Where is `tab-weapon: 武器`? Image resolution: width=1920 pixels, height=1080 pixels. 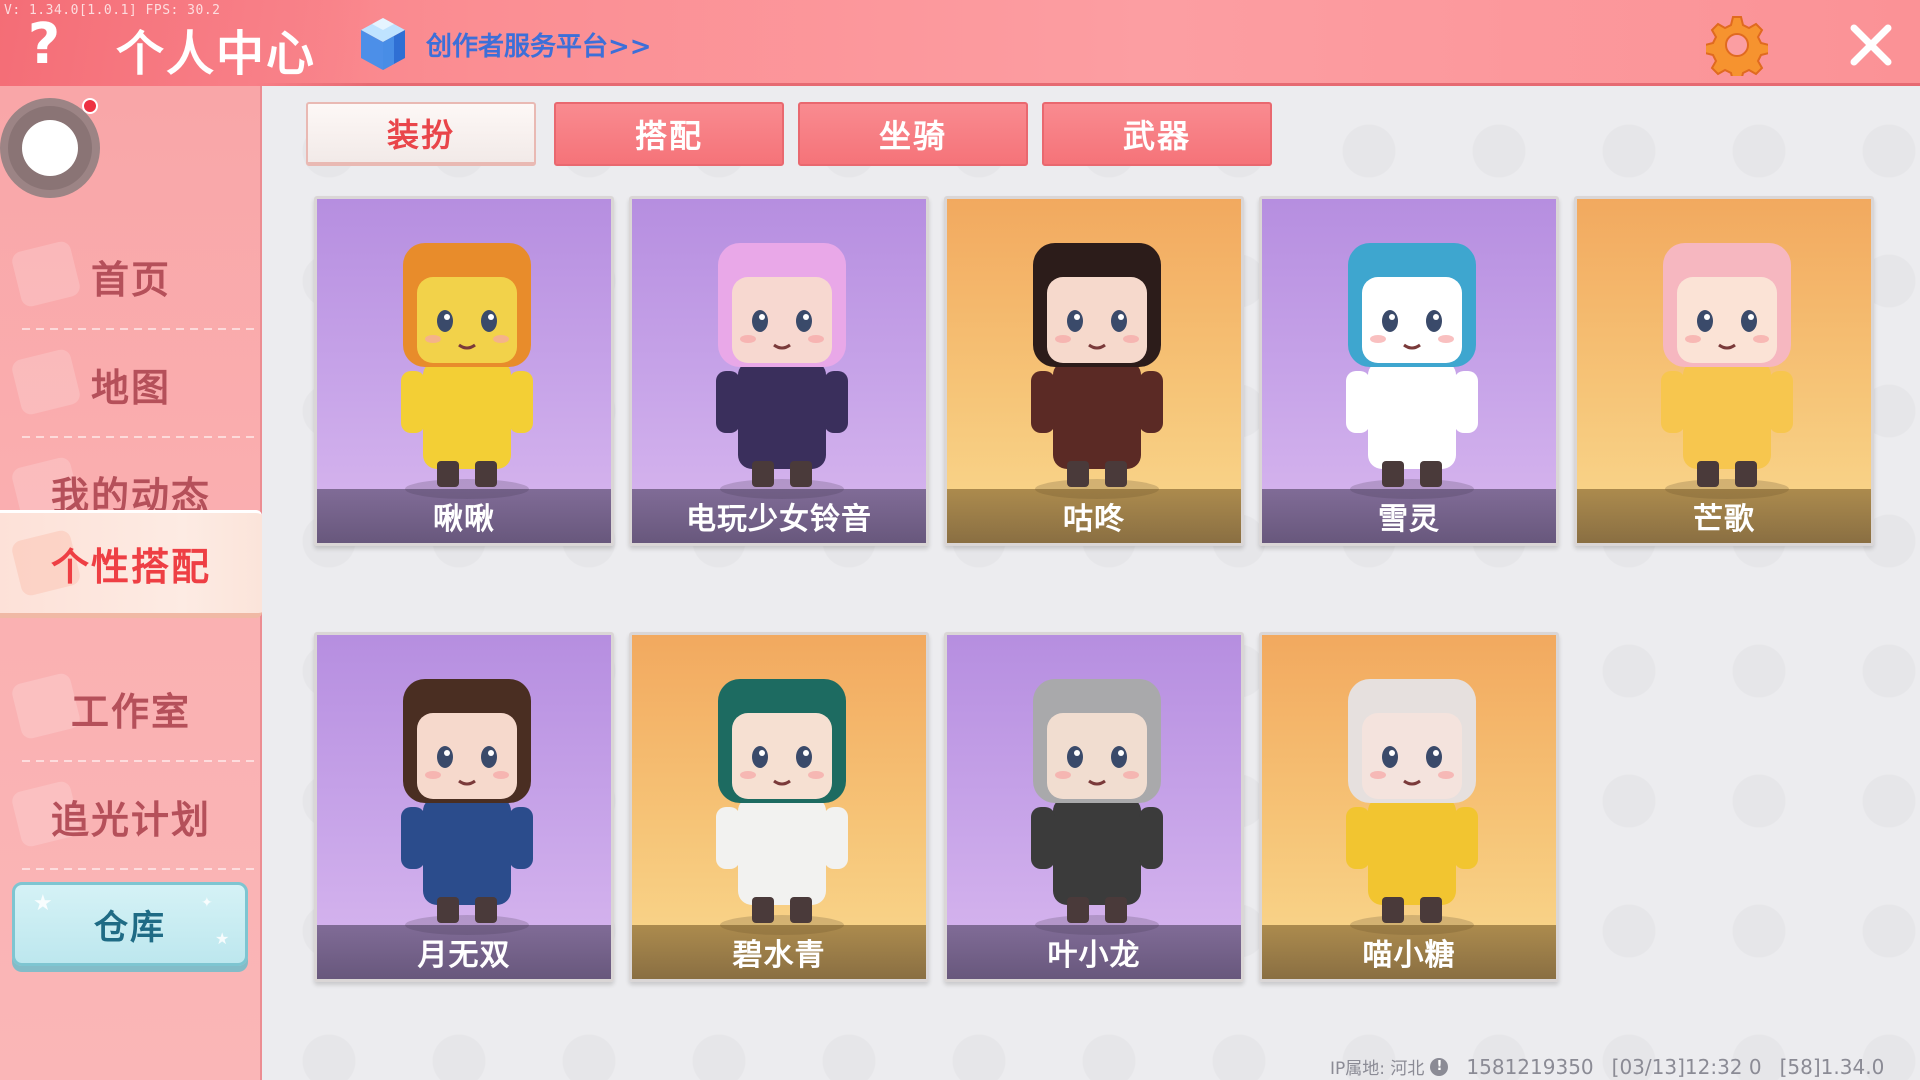
tab-weapon: 武器 is located at coordinates (1157, 134).